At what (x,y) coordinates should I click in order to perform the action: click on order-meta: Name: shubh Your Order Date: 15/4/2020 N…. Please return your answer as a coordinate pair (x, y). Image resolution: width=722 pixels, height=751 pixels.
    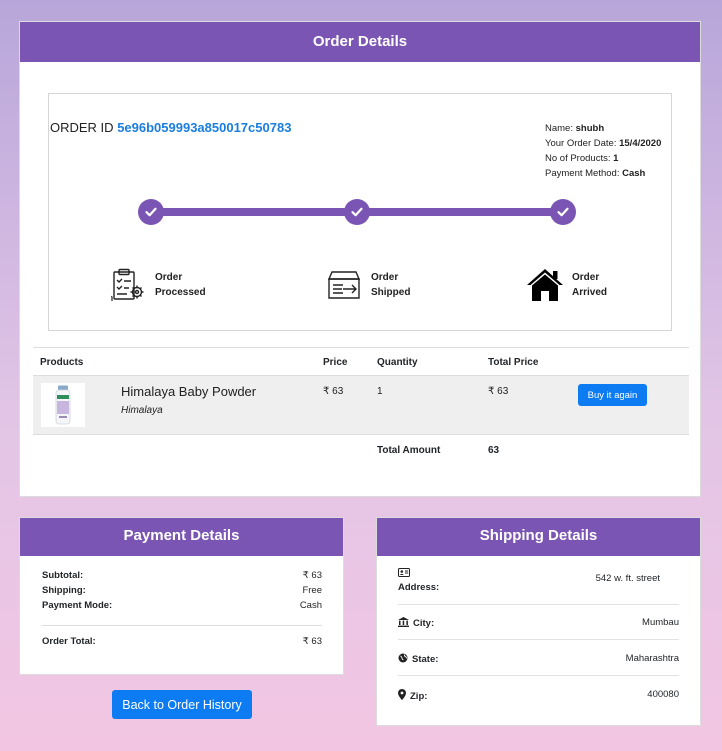
    Looking at the image, I should click on (603, 151).